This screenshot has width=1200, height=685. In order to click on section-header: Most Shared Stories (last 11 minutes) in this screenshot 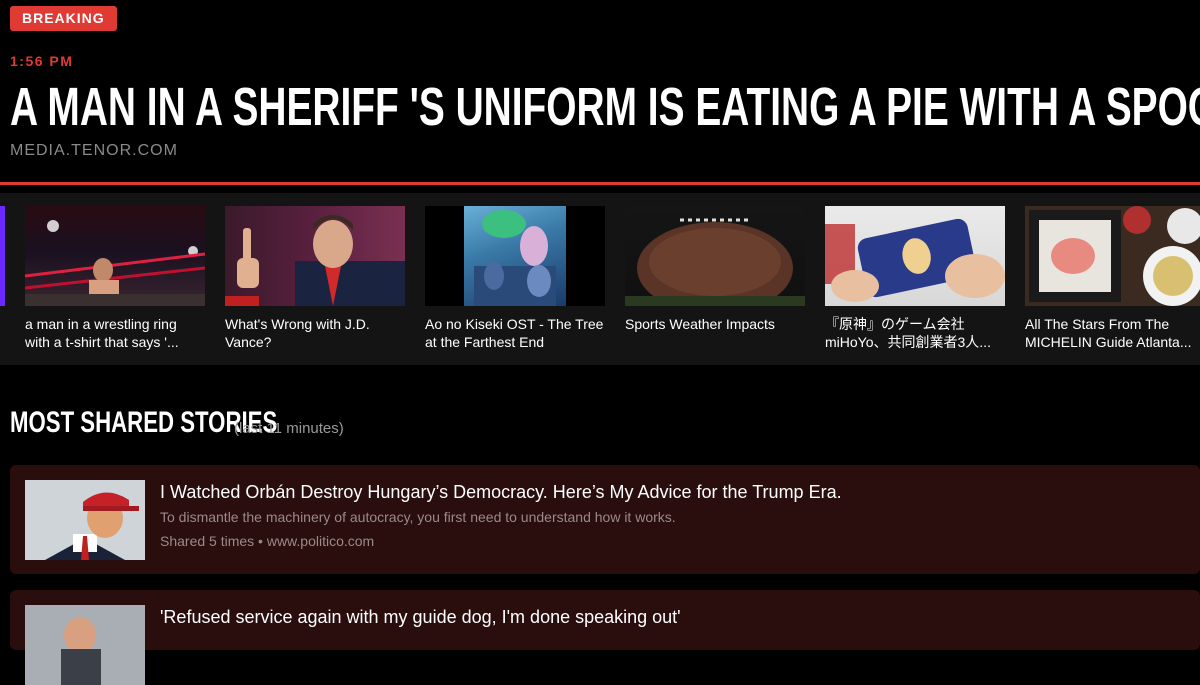, I will do `click(190, 423)`.